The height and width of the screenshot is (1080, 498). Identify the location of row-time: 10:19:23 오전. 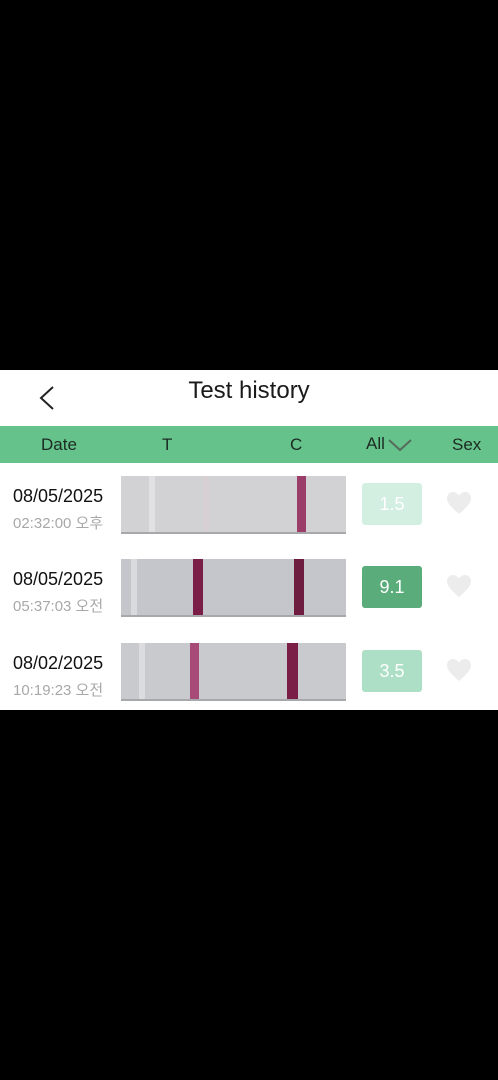
(58, 690).